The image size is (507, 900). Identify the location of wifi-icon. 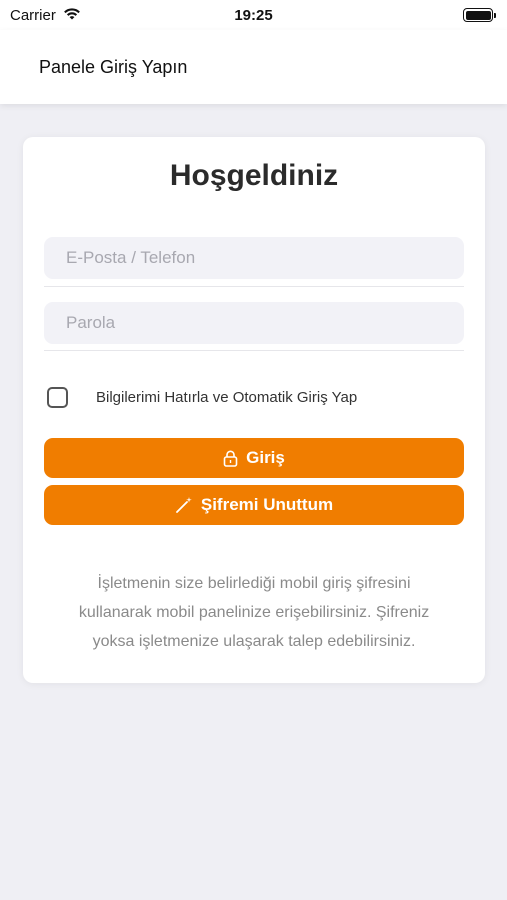
(72, 15).